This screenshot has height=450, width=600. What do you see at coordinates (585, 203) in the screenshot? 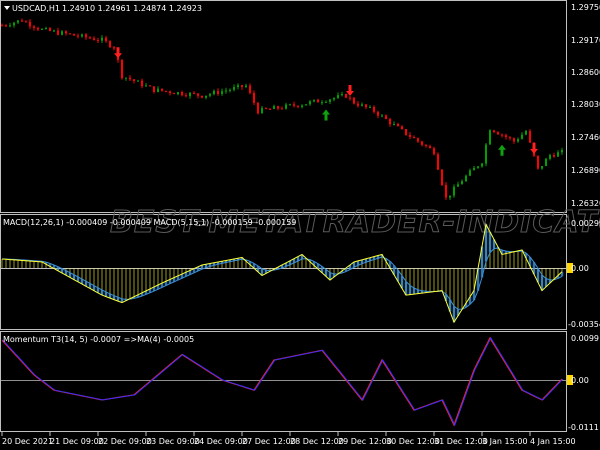
I see `price-tick: 1.26320` at bounding box center [585, 203].